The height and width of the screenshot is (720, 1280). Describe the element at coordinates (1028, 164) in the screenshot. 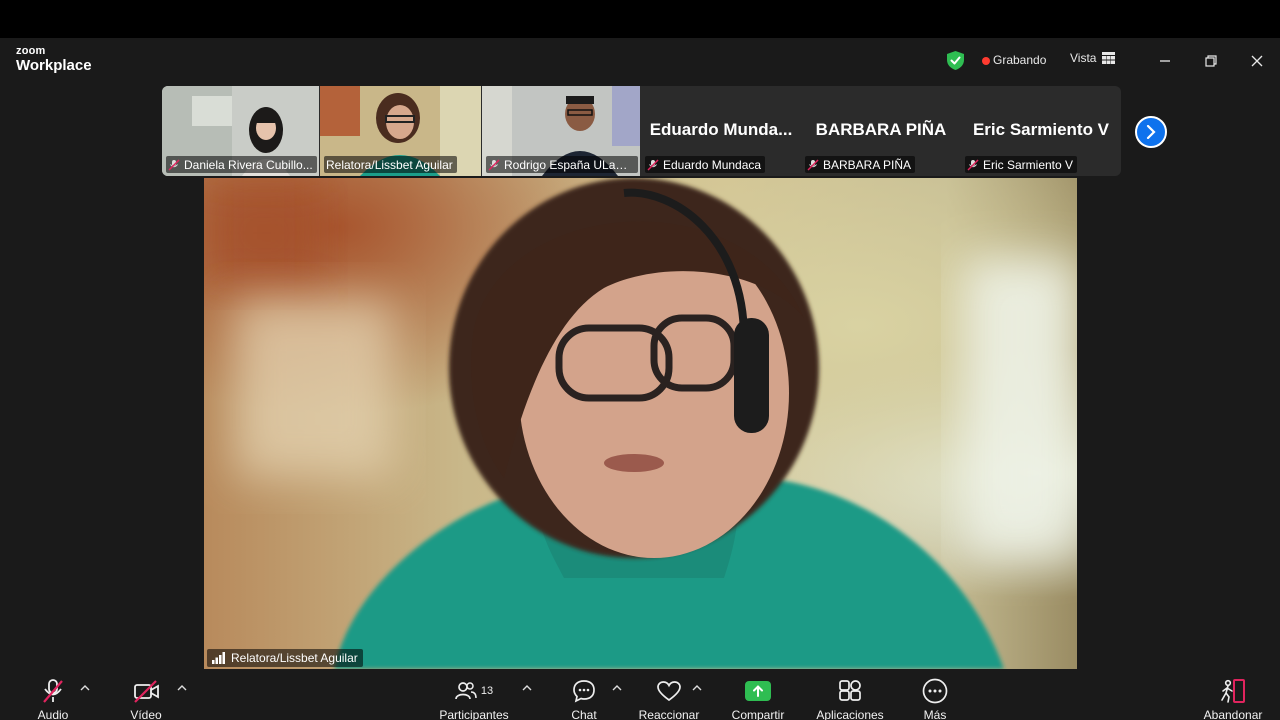

I see `participant-name: Eric Sarmiento V` at that location.